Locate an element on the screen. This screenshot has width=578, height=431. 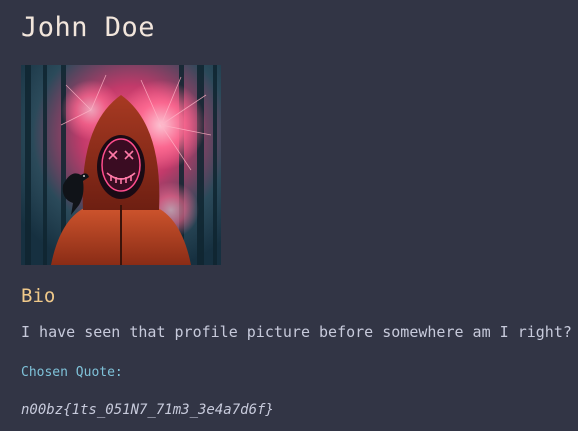
profile-name: John Doe is located at coordinates (88, 27).